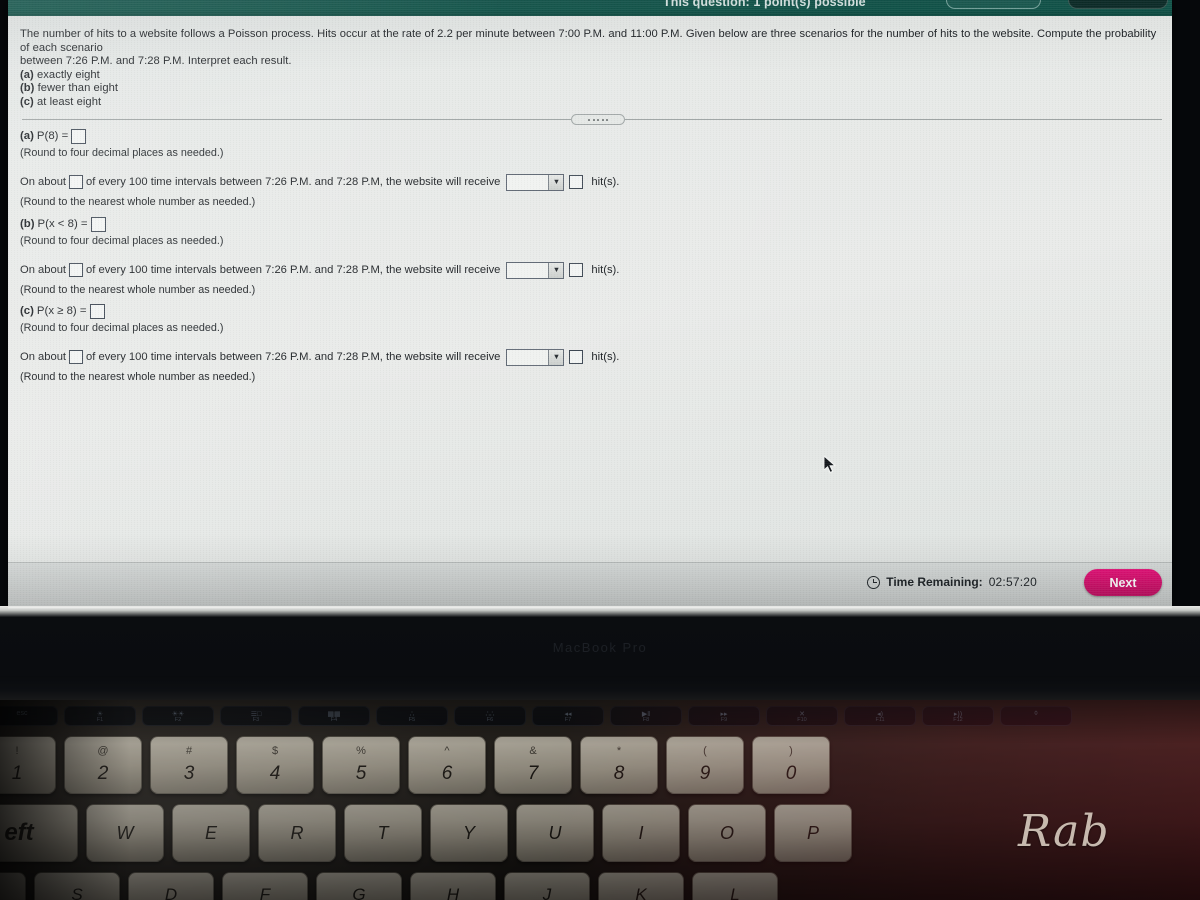  I want to click on part-b-hits-input, so click(576, 270).